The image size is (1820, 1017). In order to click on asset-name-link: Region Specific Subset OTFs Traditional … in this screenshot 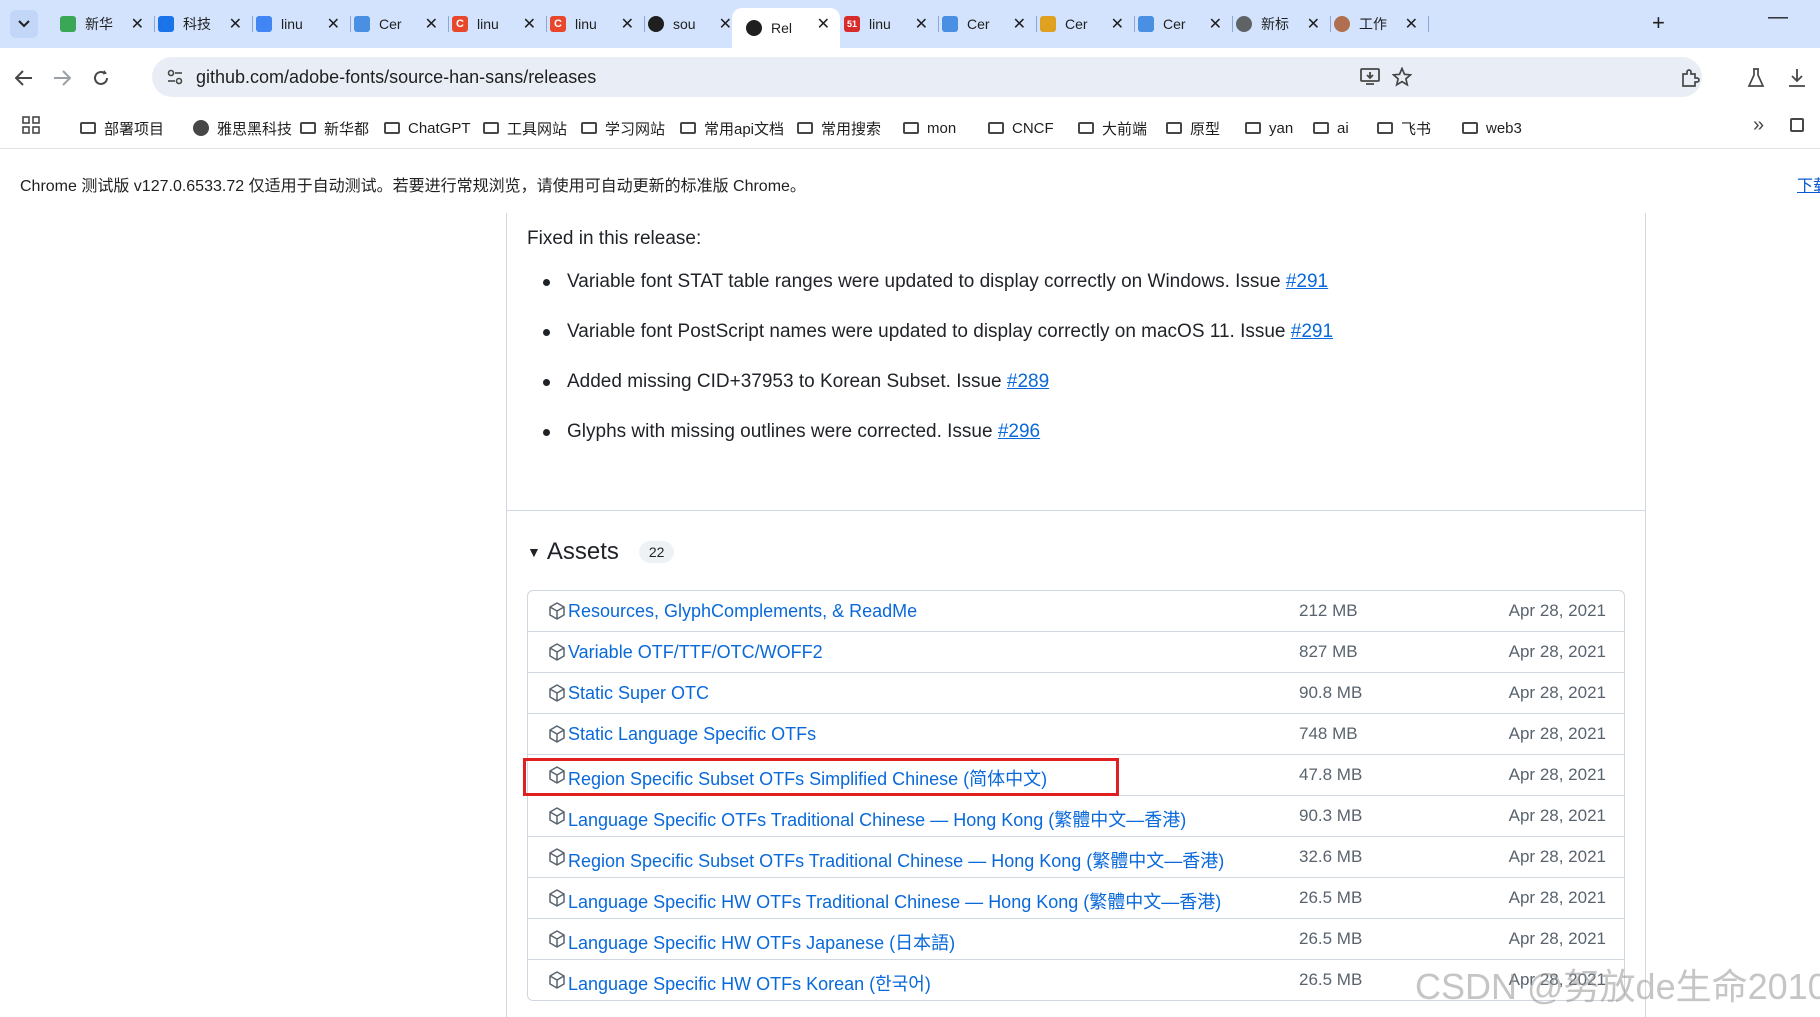, I will do `click(896, 860)`.